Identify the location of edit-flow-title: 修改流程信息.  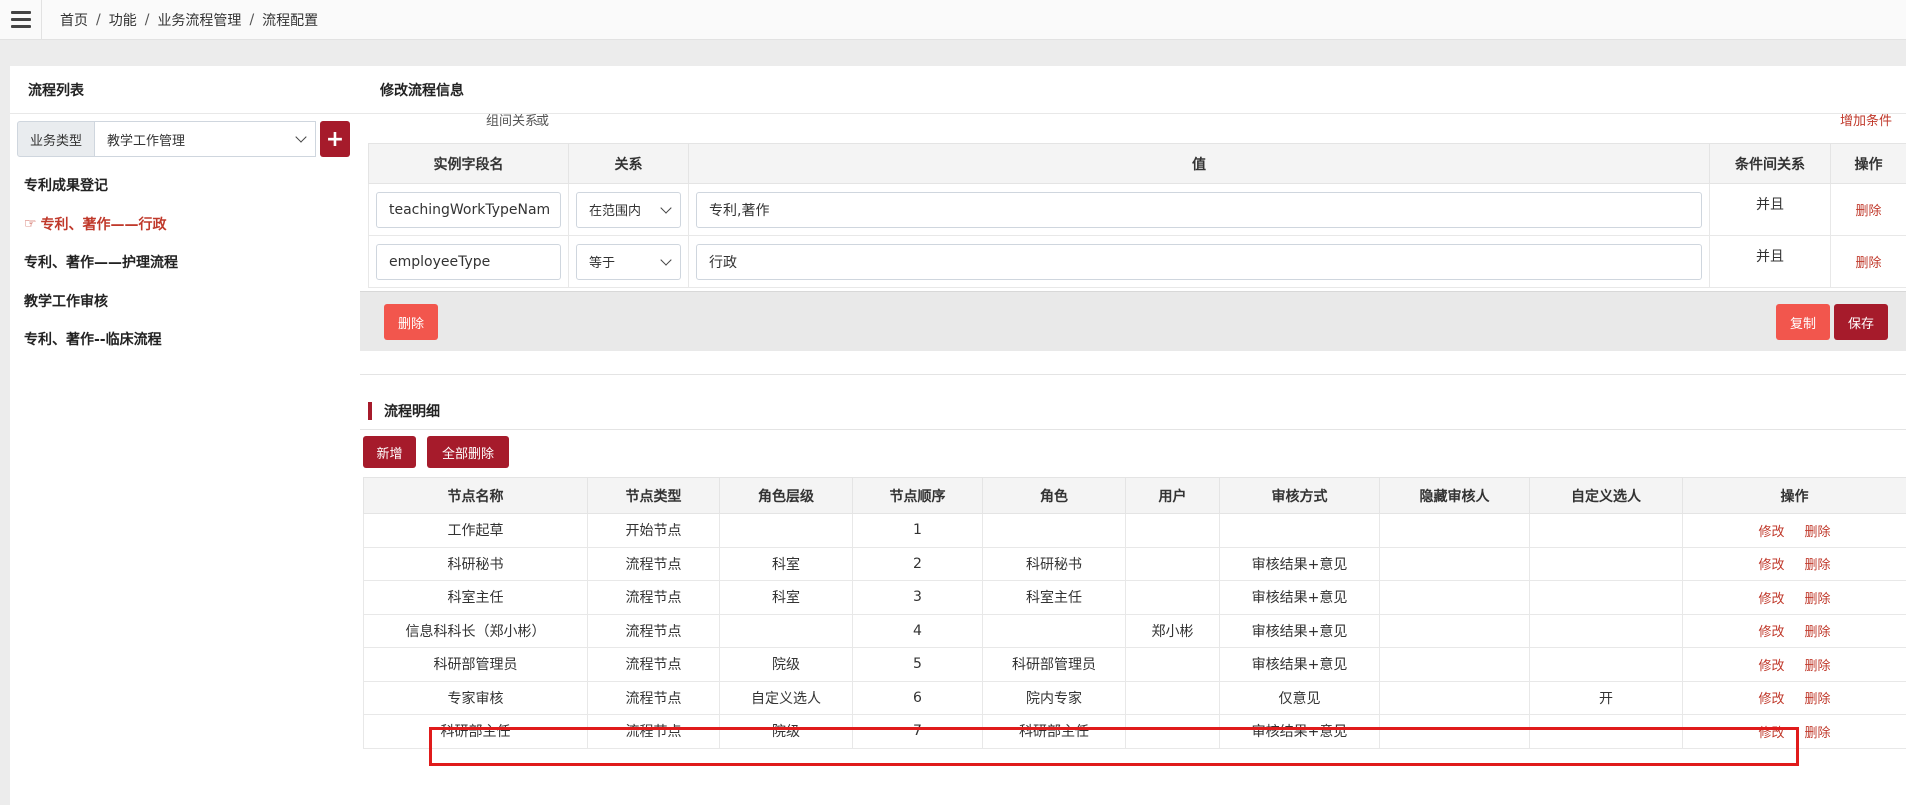
(1133, 90).